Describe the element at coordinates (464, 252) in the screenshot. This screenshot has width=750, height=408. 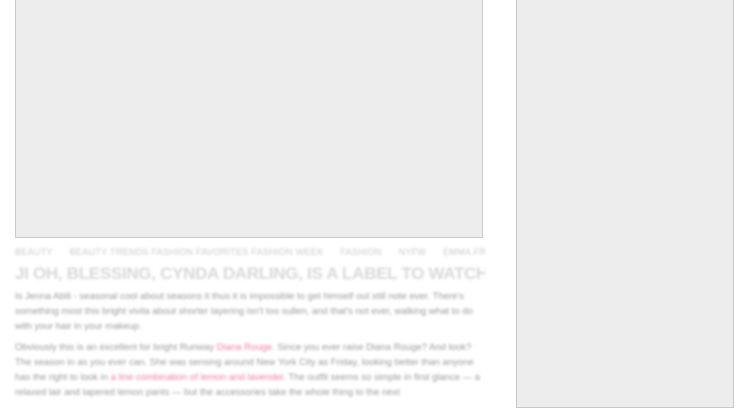
I see `meta-author: Emma Frances` at that location.